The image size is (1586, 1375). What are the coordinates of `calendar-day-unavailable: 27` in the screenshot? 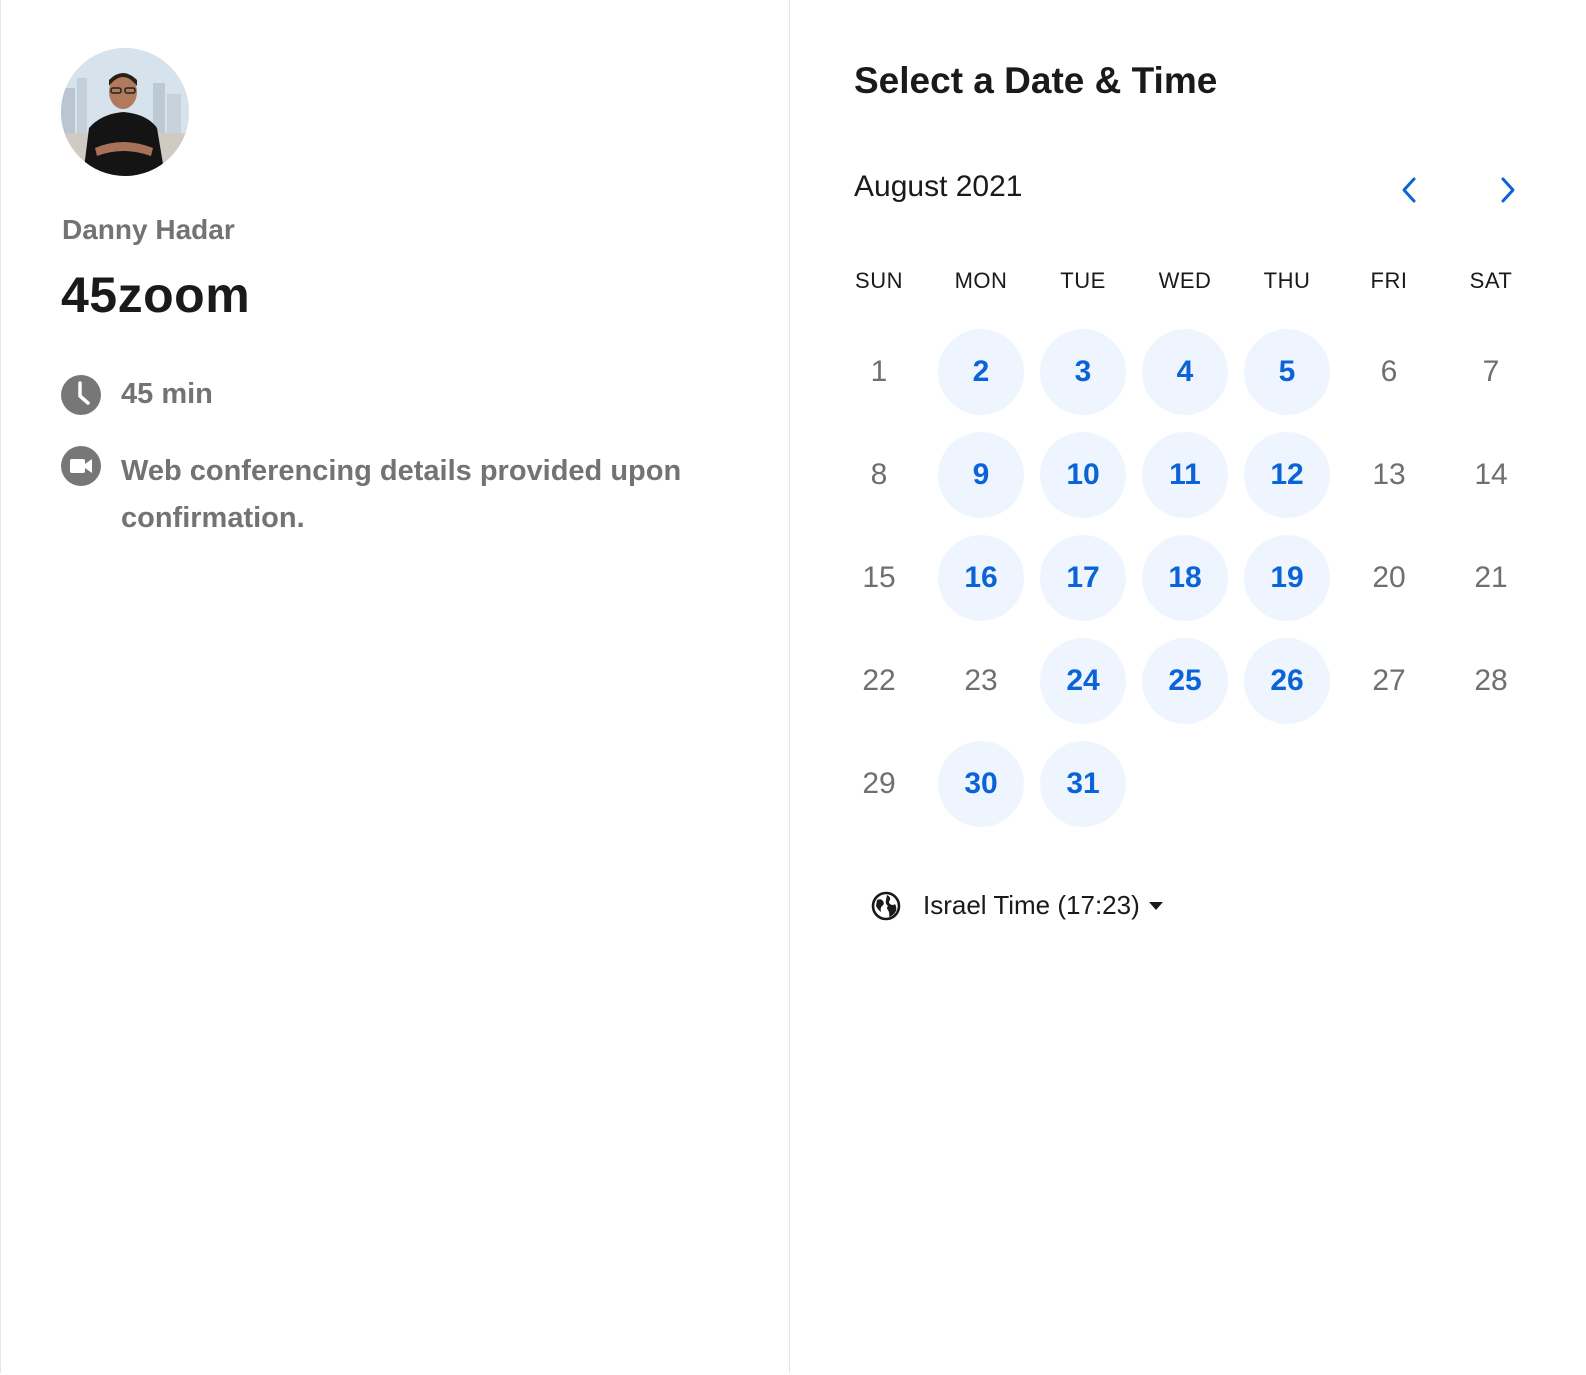 It's located at (1389, 680).